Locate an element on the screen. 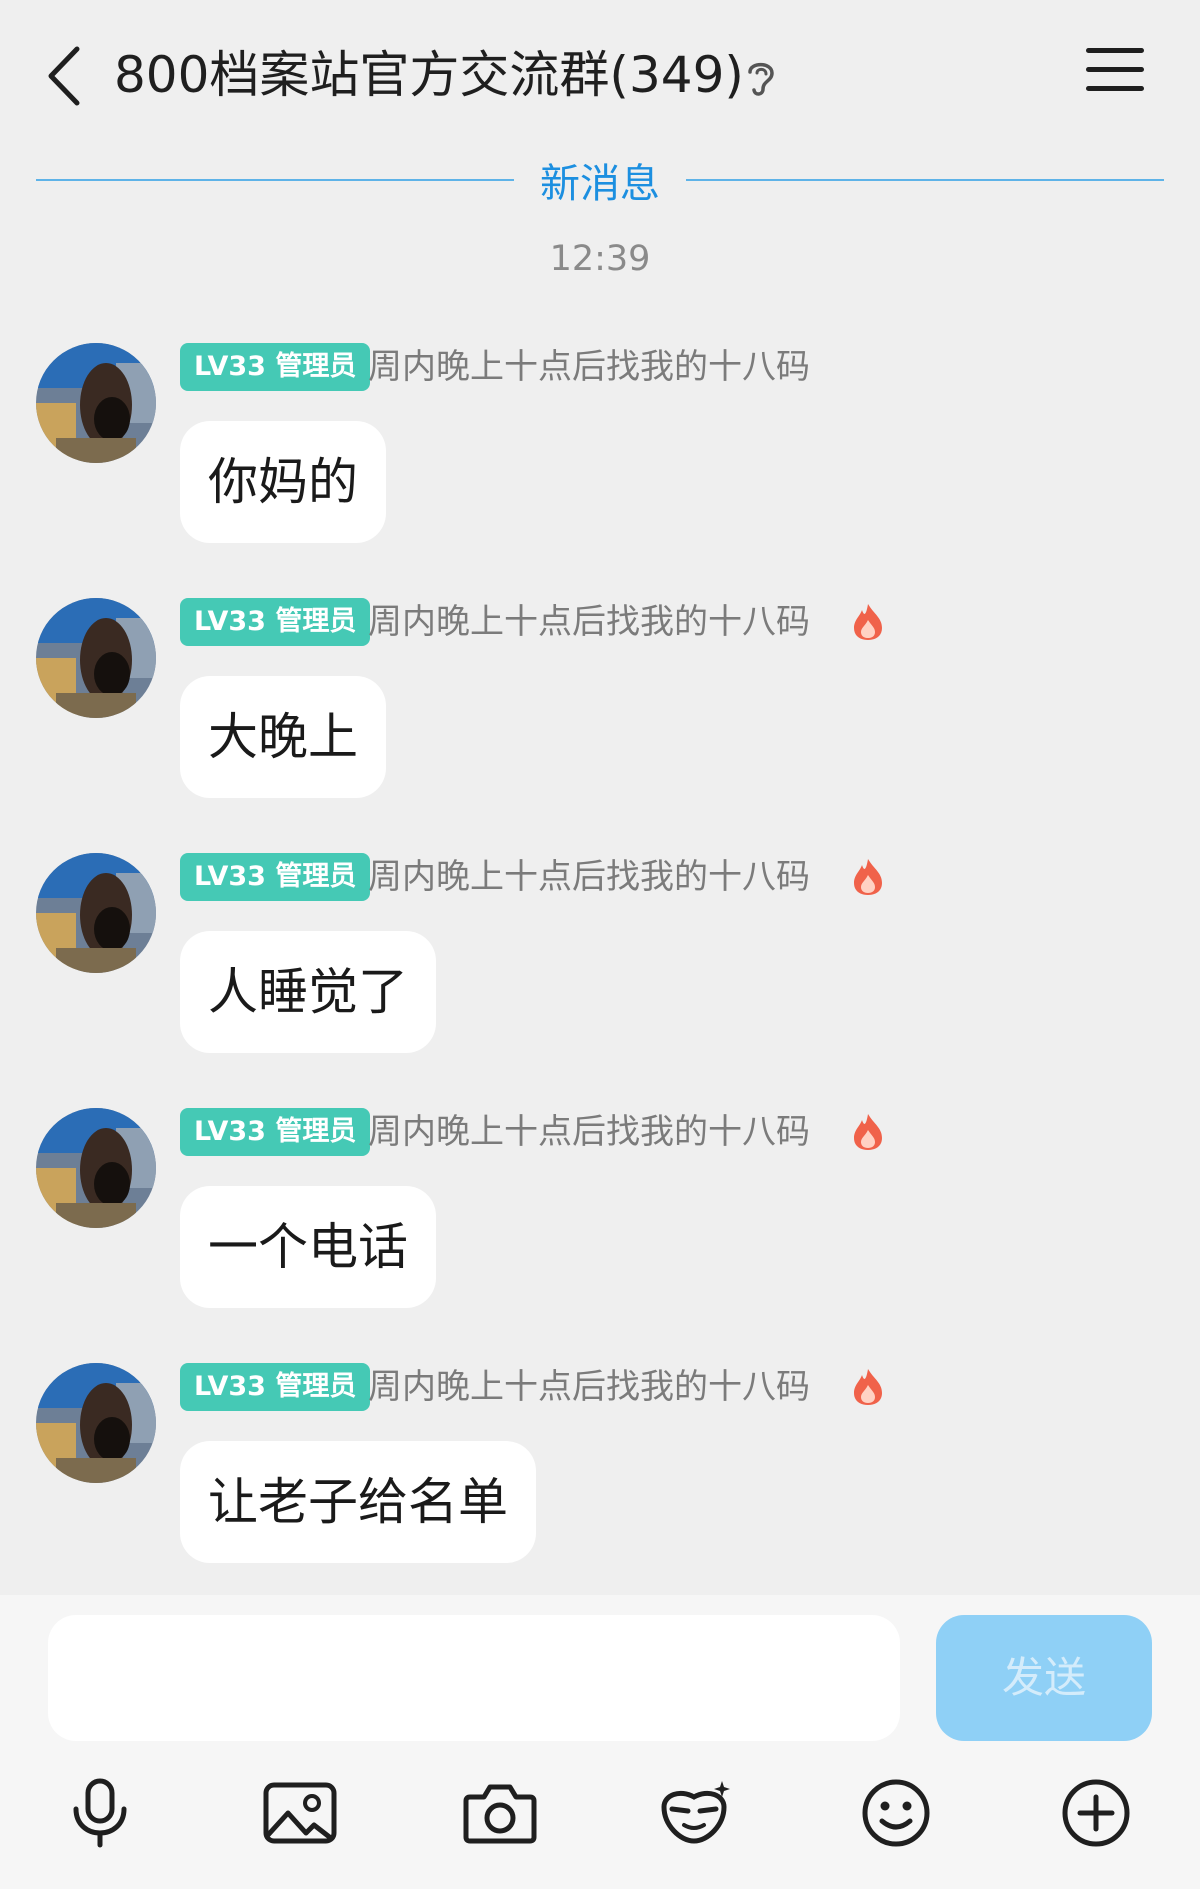 This screenshot has width=1200, height=1889. back-button is located at coordinates (63, 75).